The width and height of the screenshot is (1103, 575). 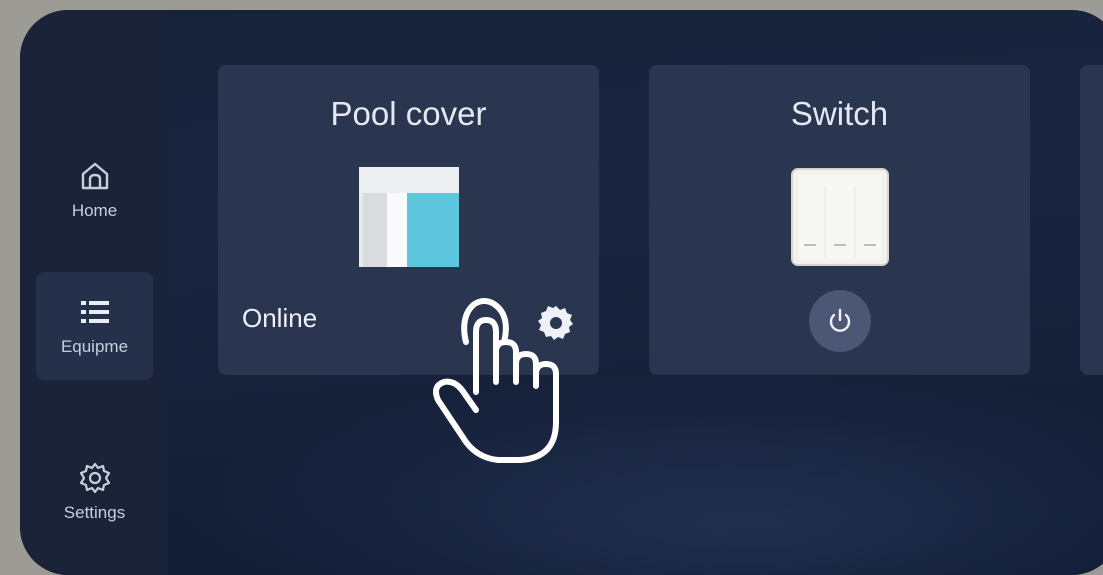 I want to click on status-text: Online, so click(x=280, y=318).